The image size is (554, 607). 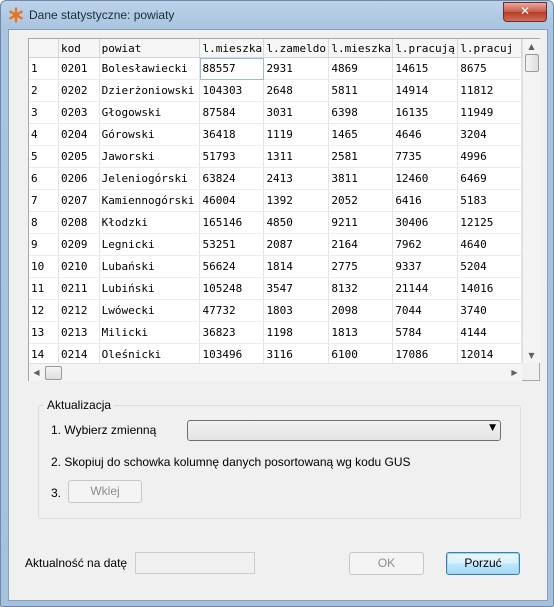 What do you see at coordinates (425, 288) in the screenshot?
I see `table-cell: 21144` at bounding box center [425, 288].